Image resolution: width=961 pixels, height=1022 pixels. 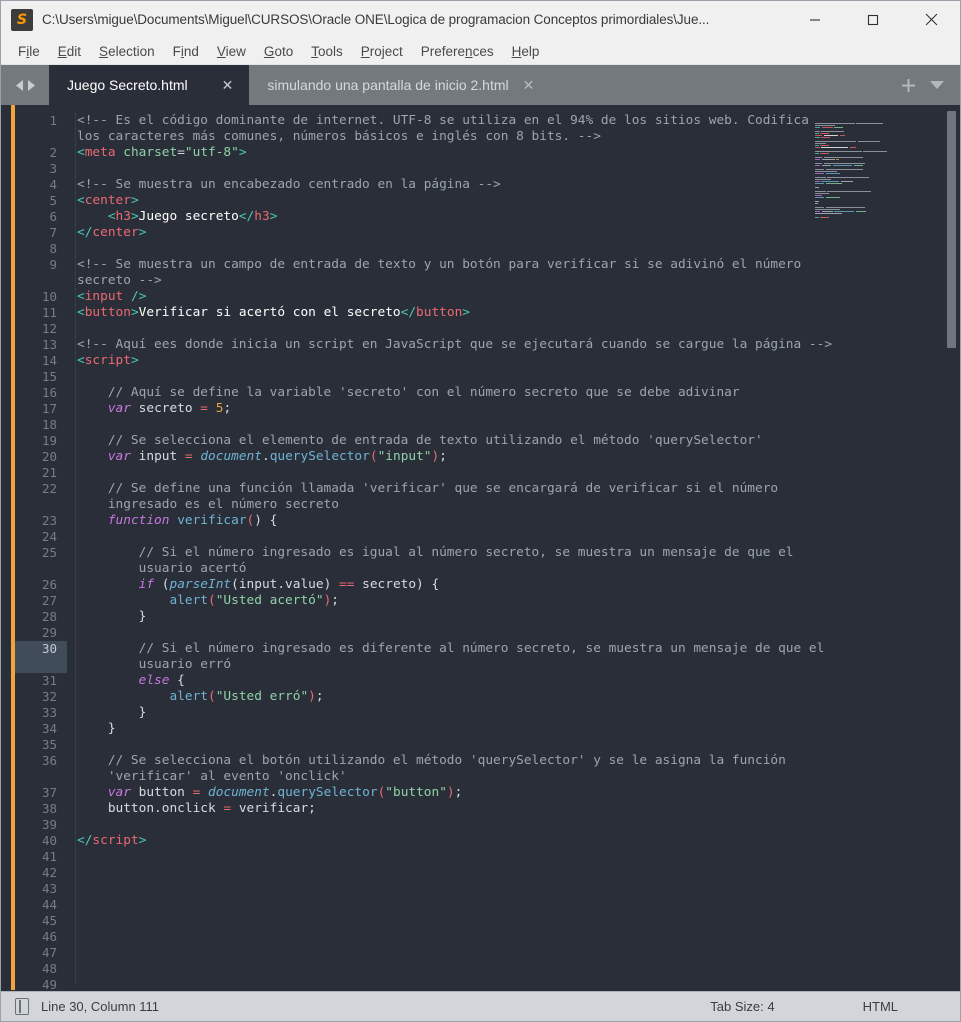 I want to click on menu-item-selection: Selection, so click(x=127, y=51).